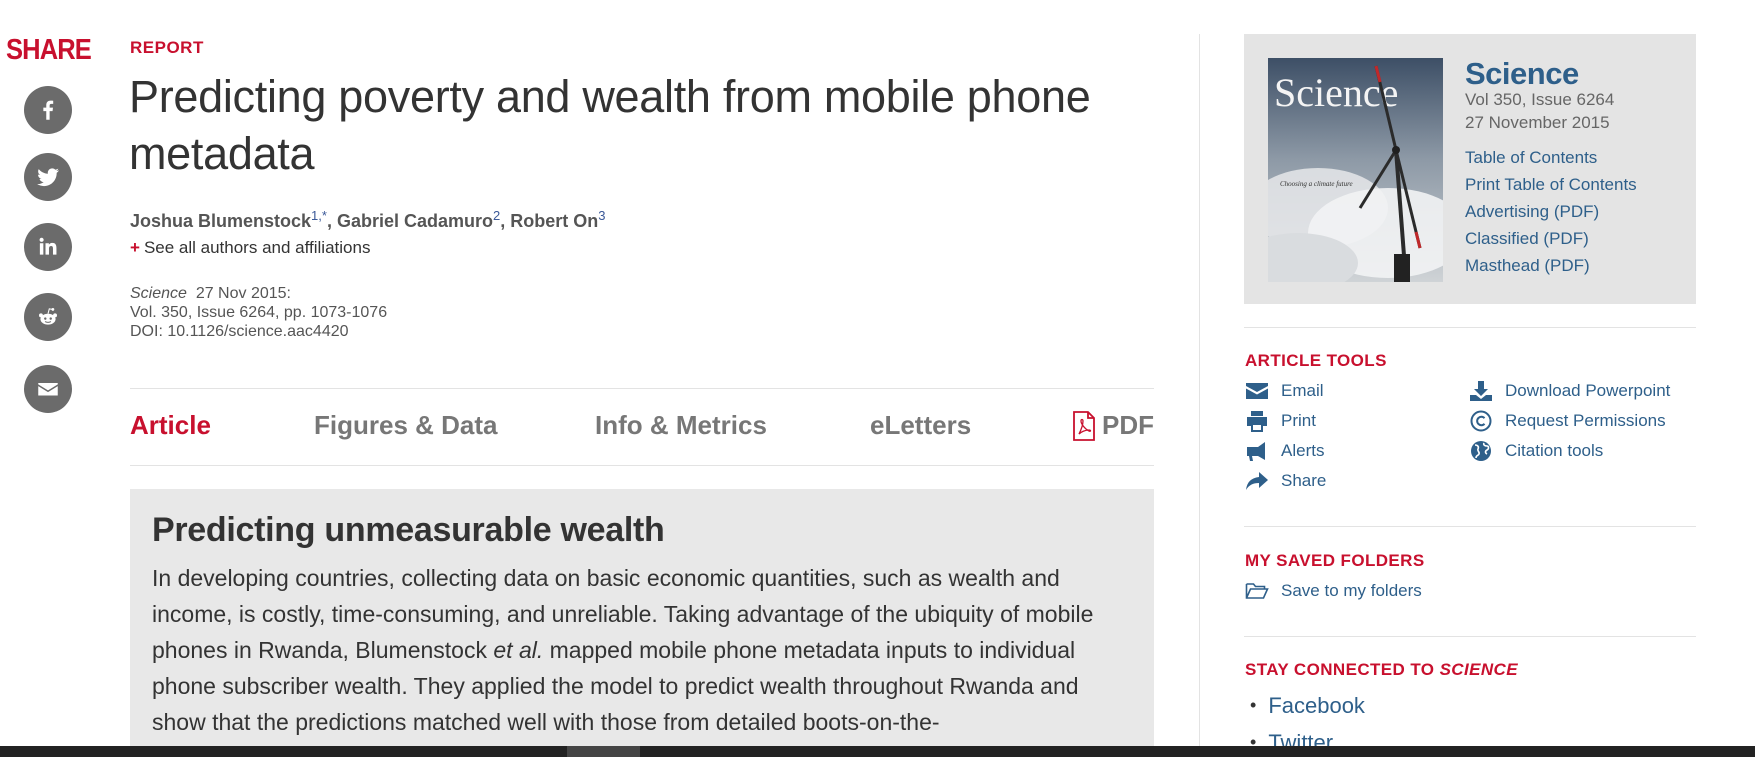  I want to click on reddit-share-button, so click(48, 317).